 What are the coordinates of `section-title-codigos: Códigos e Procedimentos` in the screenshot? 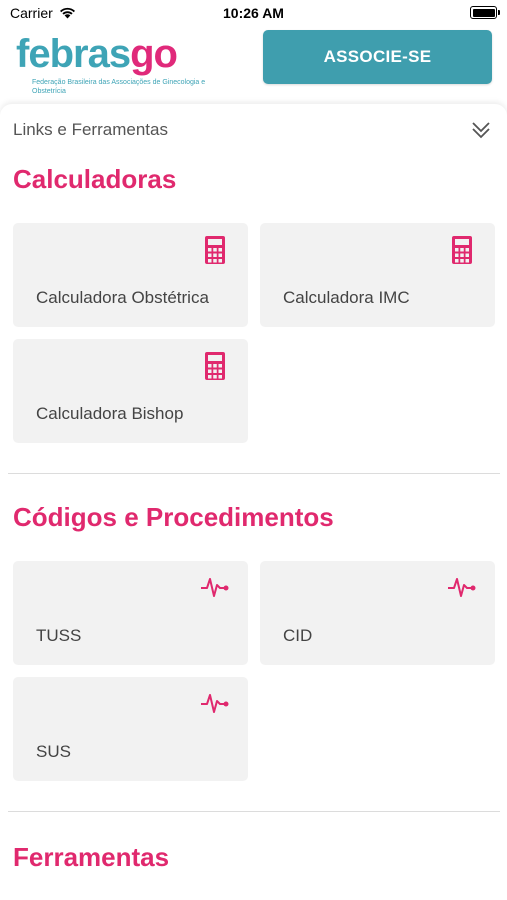 It's located at (173, 517).